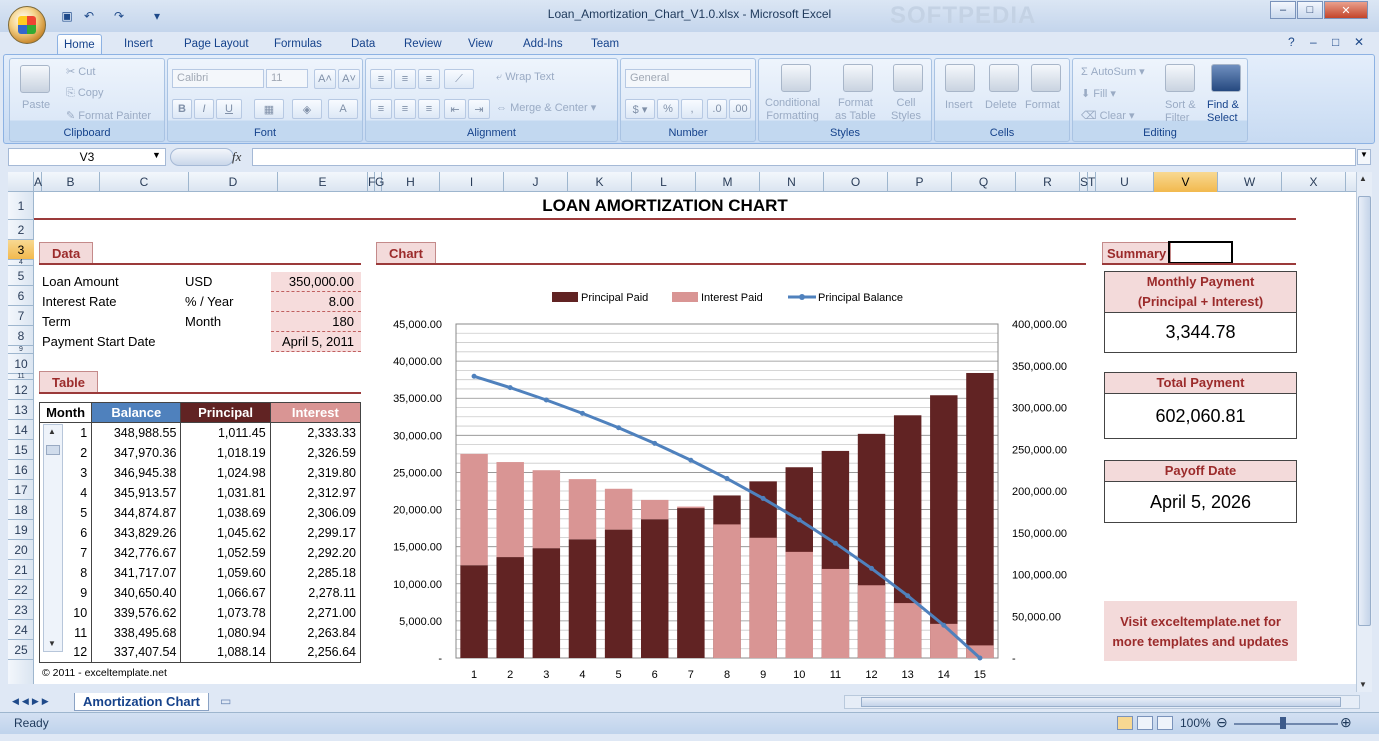  I want to click on table-cell: 1,024.98, so click(225, 472).